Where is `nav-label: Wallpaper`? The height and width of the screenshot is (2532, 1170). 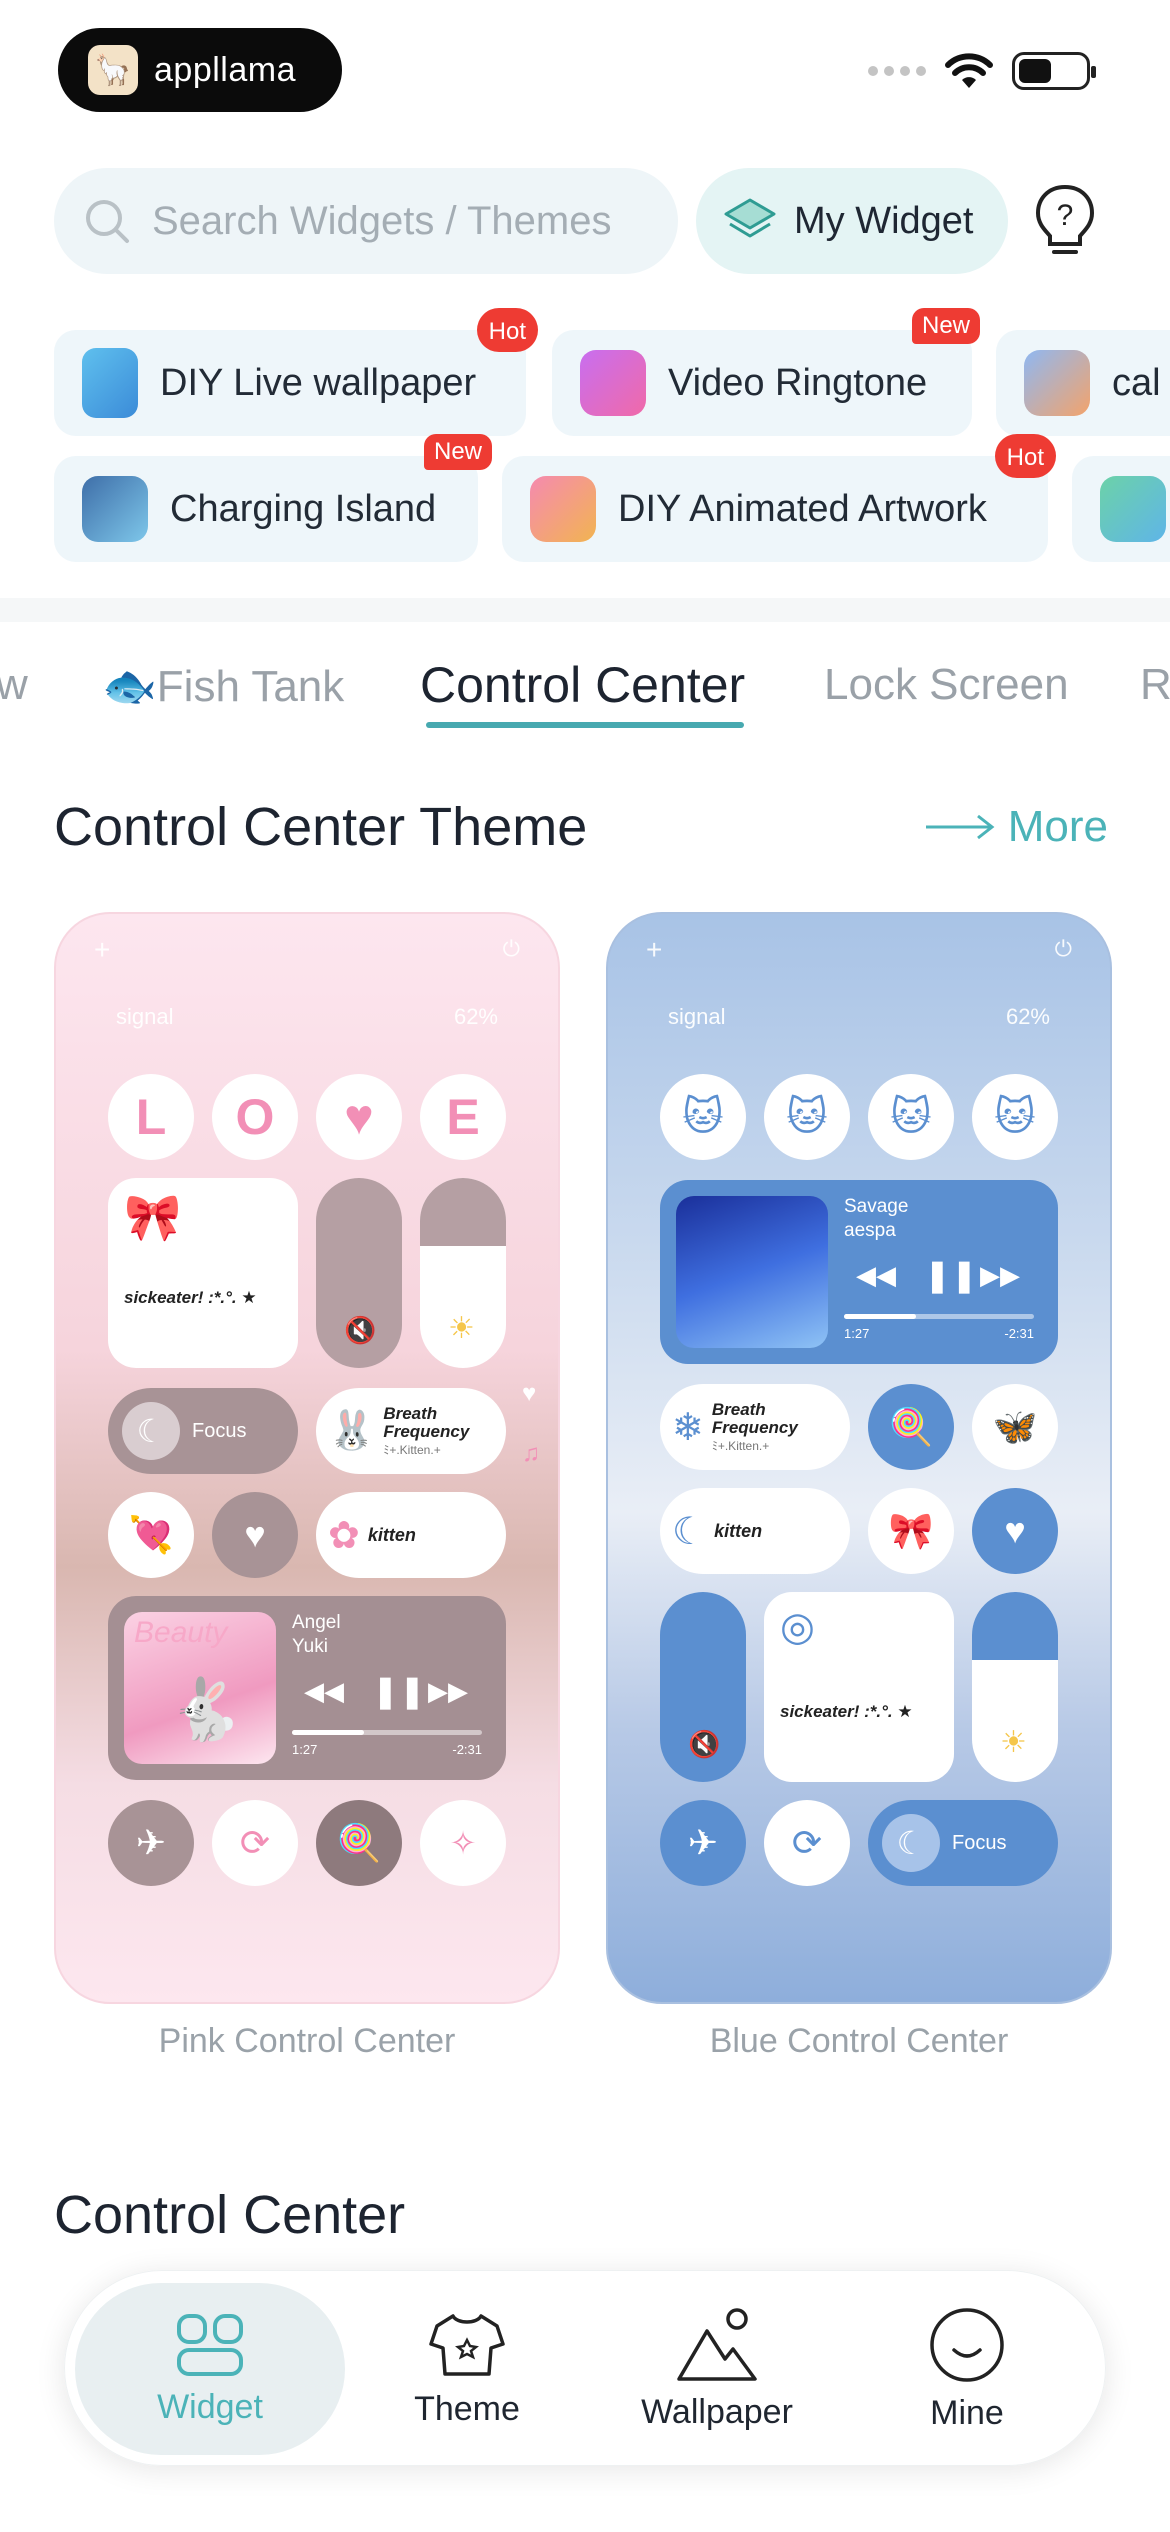 nav-label: Wallpaper is located at coordinates (717, 2411).